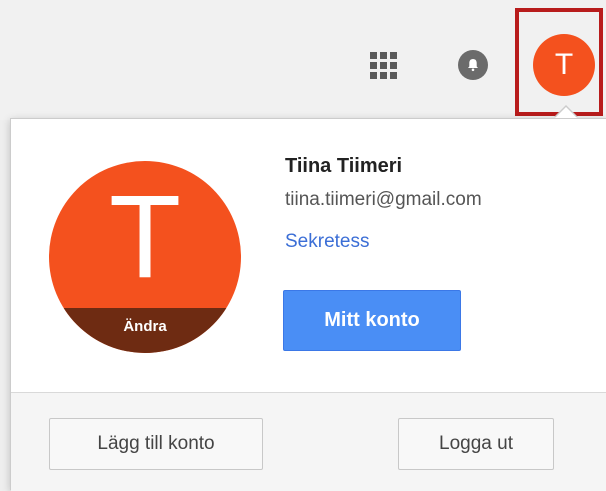 This screenshot has width=606, height=491. I want to click on bell-icon, so click(473, 65).